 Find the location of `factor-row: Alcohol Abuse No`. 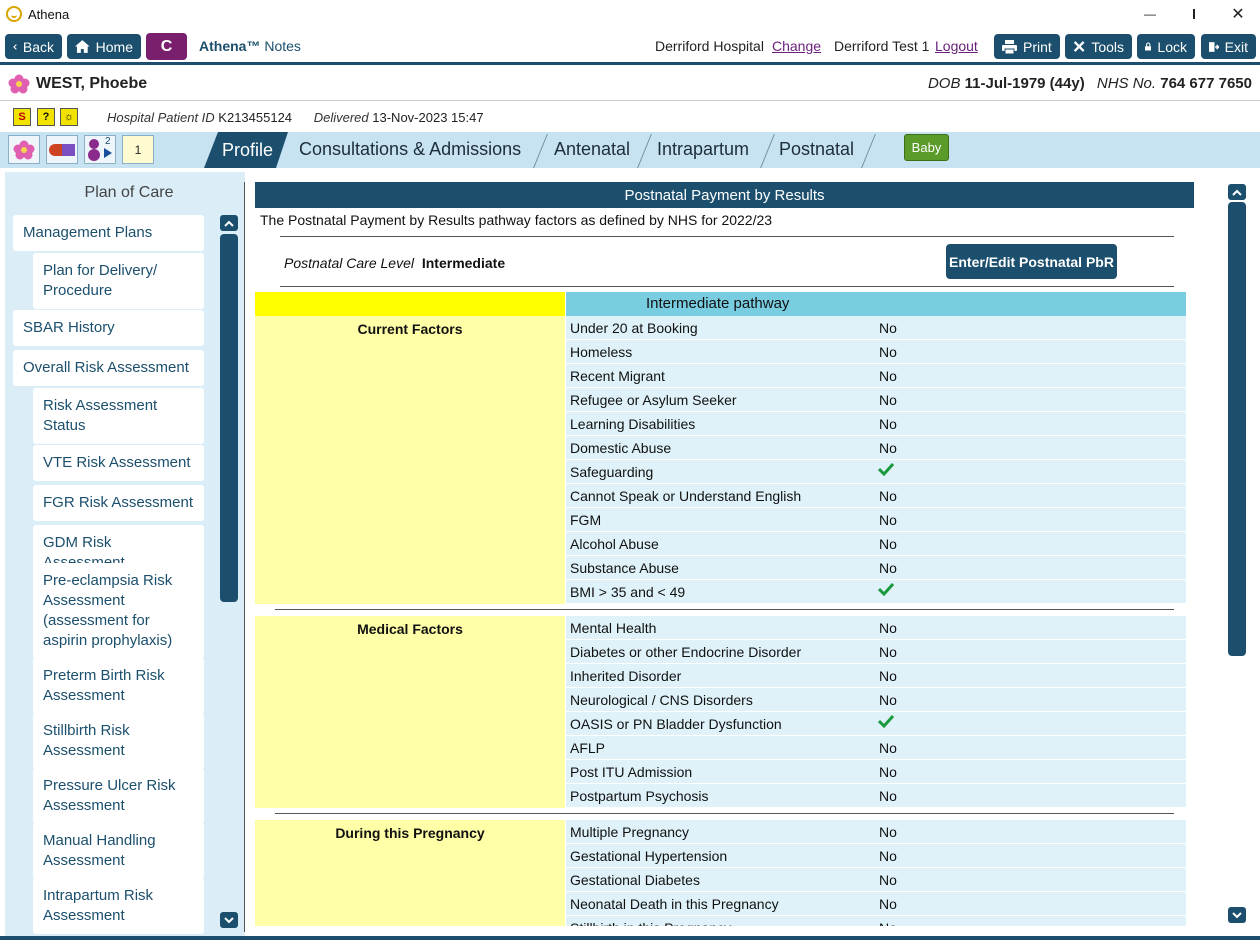

factor-row: Alcohol Abuse No is located at coordinates (876, 543).